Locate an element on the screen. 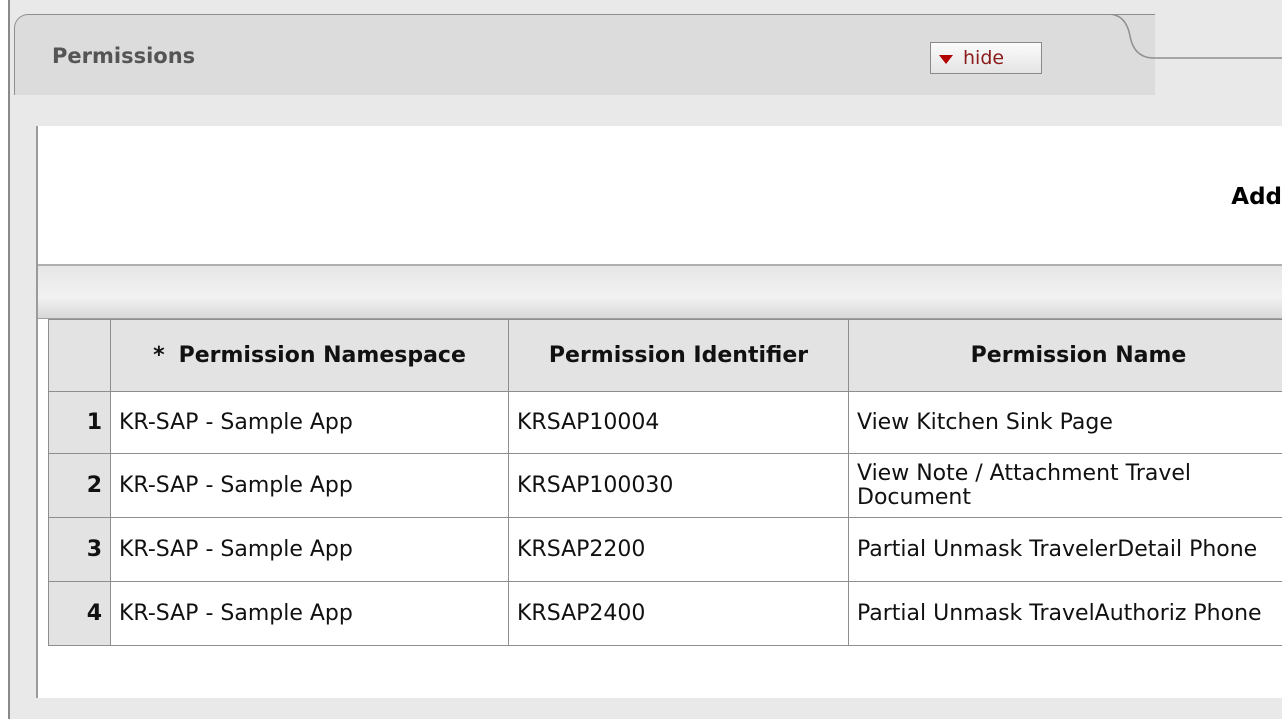  required-marker: * is located at coordinates (159, 355).